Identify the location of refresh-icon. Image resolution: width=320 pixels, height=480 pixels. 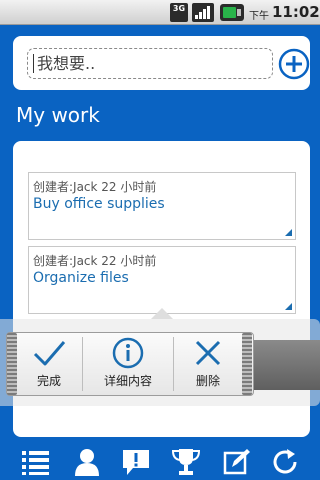
(286, 462).